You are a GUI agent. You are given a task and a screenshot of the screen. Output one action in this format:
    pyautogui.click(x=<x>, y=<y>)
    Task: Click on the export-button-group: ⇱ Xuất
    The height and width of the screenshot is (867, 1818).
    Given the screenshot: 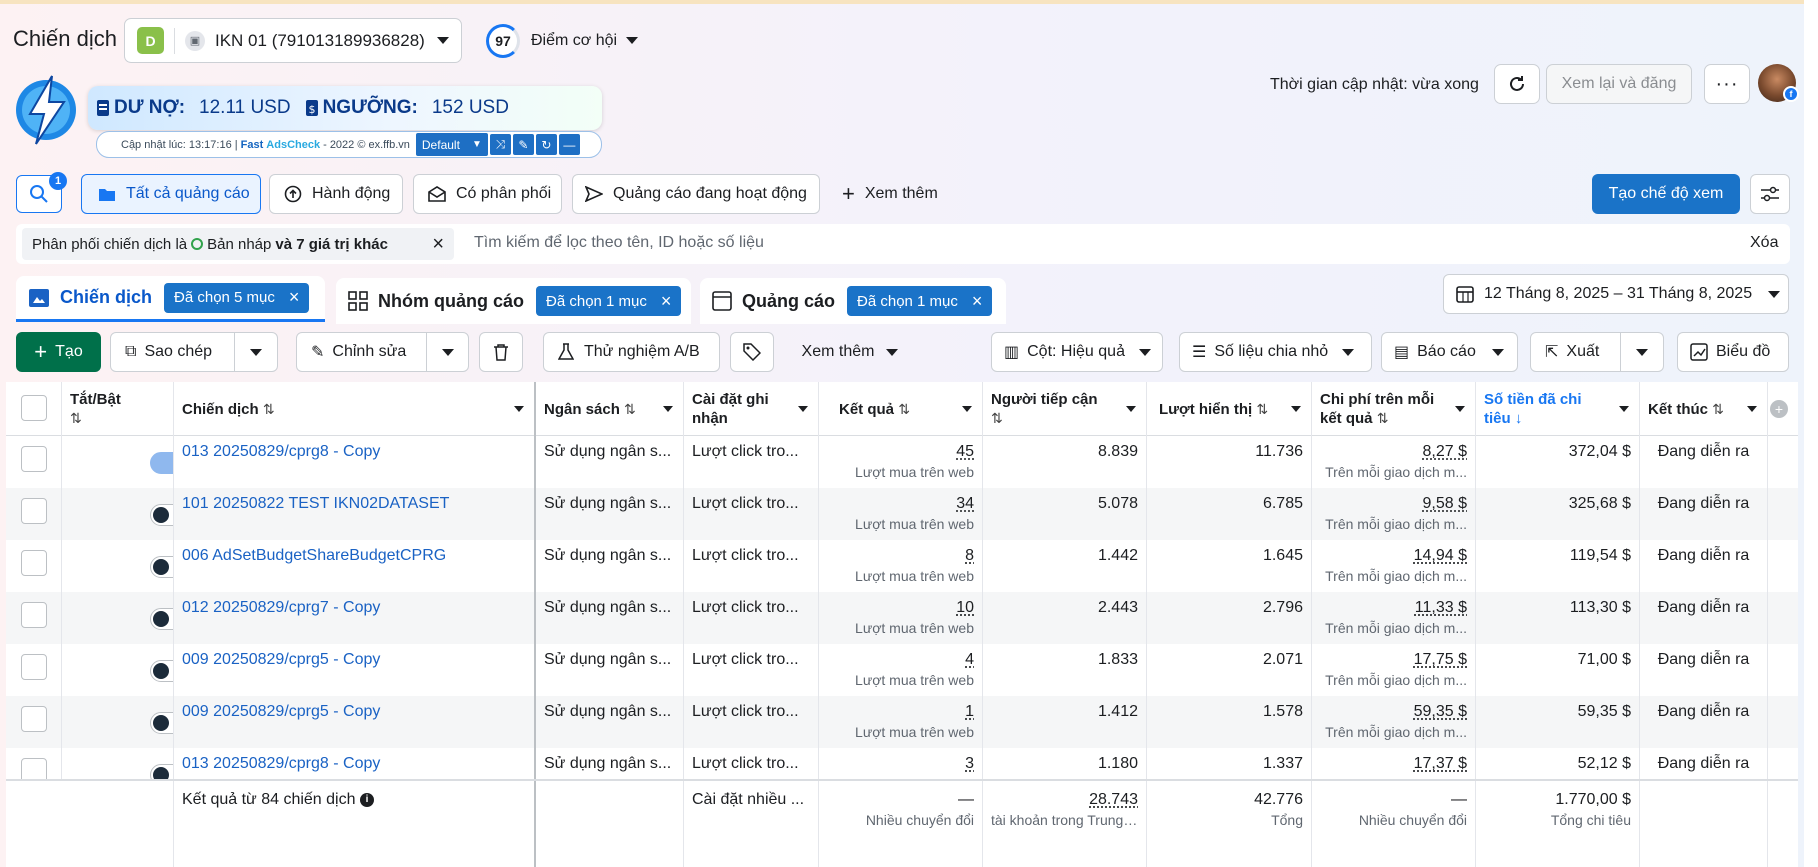 What is the action you would take?
    pyautogui.click(x=1597, y=352)
    